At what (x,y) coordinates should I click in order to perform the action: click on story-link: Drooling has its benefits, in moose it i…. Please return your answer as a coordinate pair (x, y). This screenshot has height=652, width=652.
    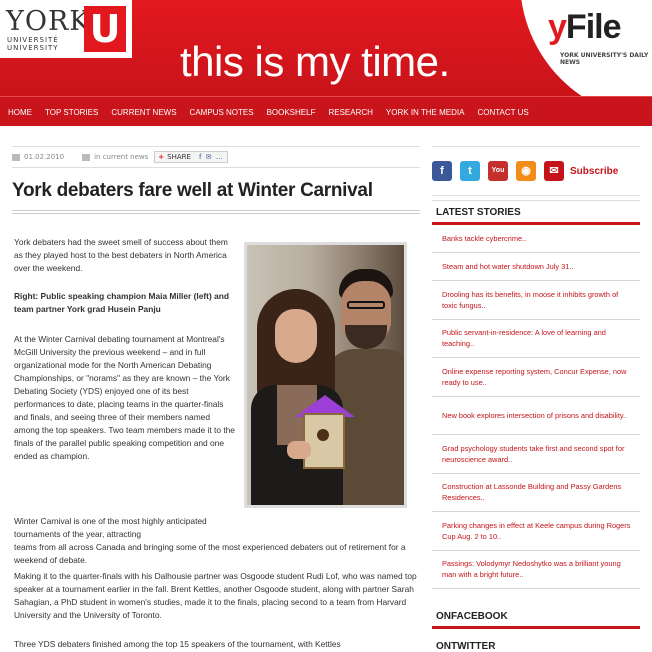
    Looking at the image, I should click on (536, 300).